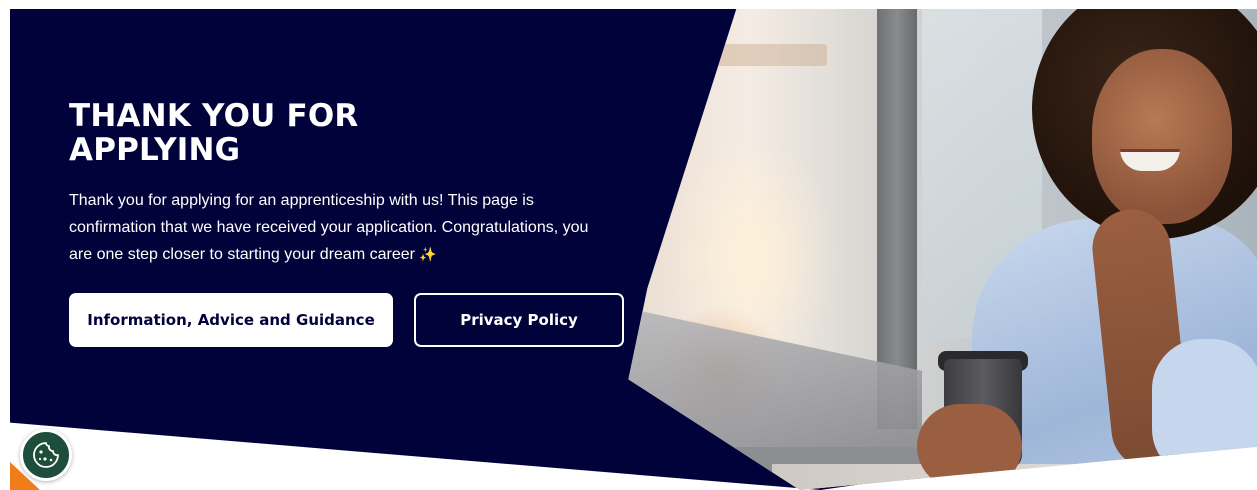 Image resolution: width=1257 pixels, height=490 pixels. I want to click on information-advice-guidance-button: Information, Advice and Guidance, so click(231, 320).